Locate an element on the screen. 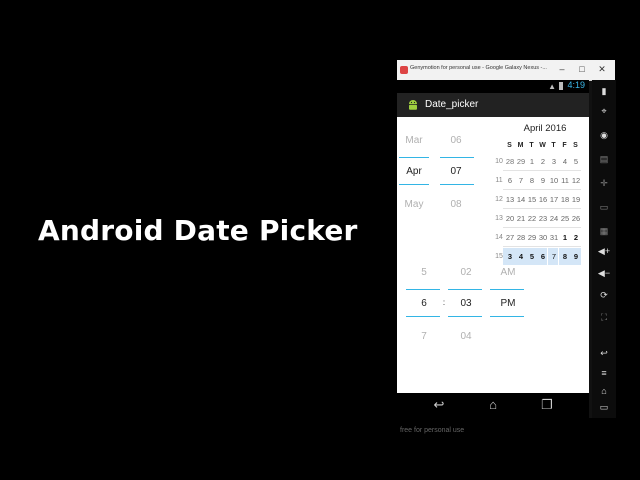 Image resolution: width=640 pixels, height=480 pixels. wifi-icon: ▲ is located at coordinates (552, 86).